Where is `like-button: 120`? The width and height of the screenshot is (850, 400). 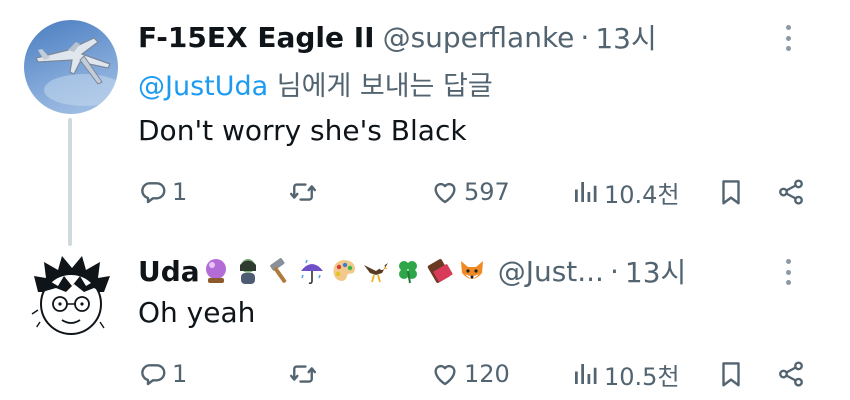 like-button: 120 is located at coordinates (470, 374).